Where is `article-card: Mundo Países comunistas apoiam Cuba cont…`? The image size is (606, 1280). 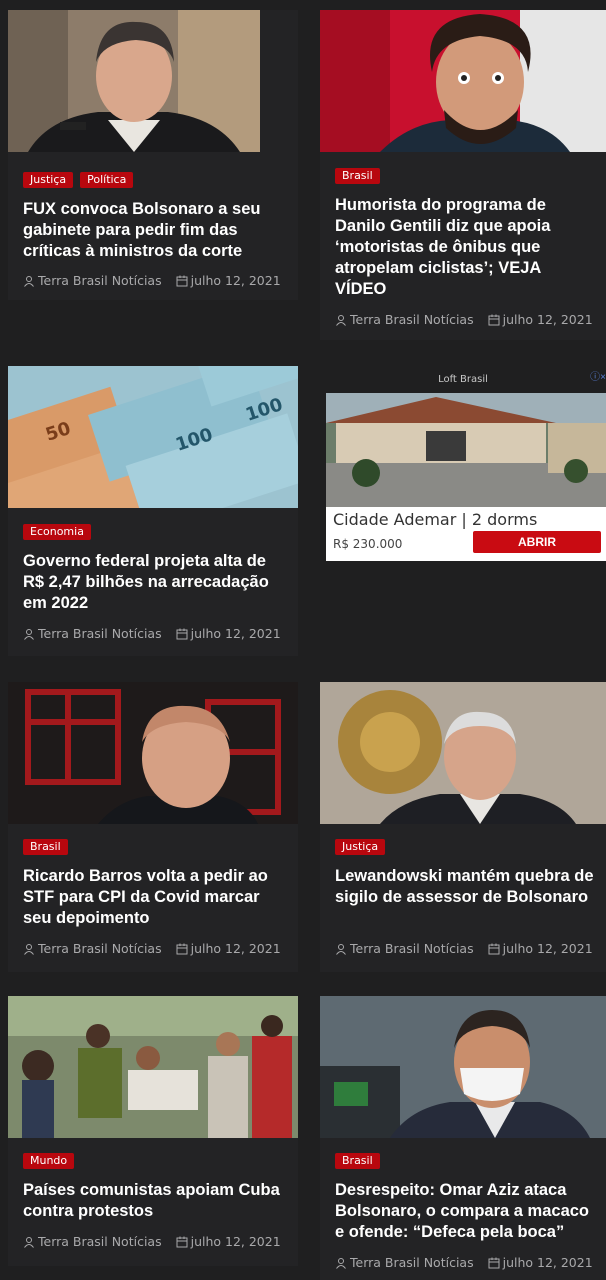 article-card: Mundo Países comunistas apoiam Cuba cont… is located at coordinates (153, 1131).